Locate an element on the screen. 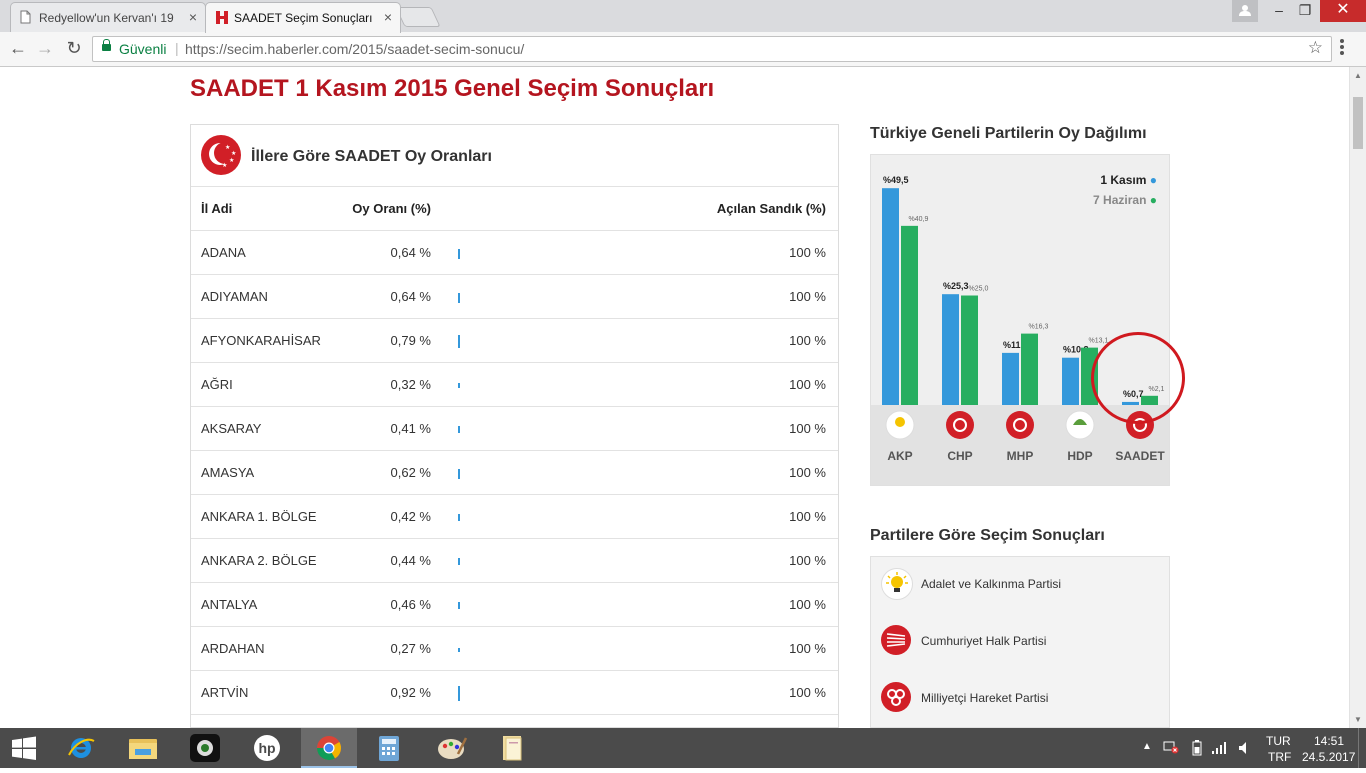 This screenshot has width=1366, height=773. bookmark-star-icon: ☆ is located at coordinates (1315, 48).